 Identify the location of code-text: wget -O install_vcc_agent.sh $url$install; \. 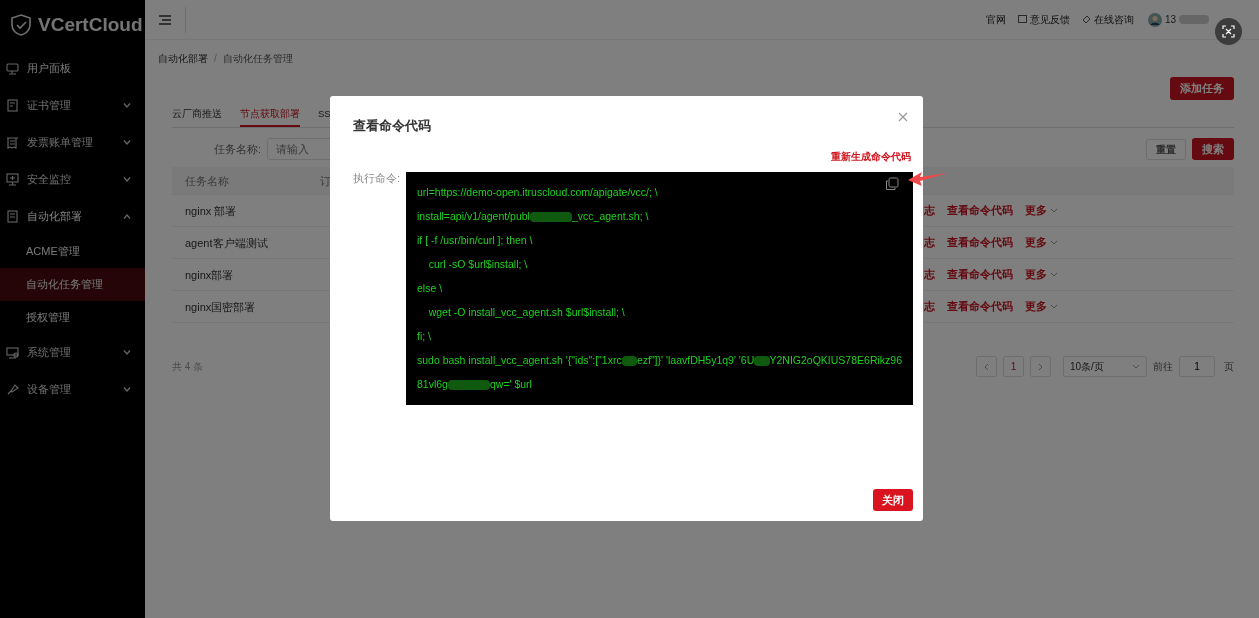
(526, 313).